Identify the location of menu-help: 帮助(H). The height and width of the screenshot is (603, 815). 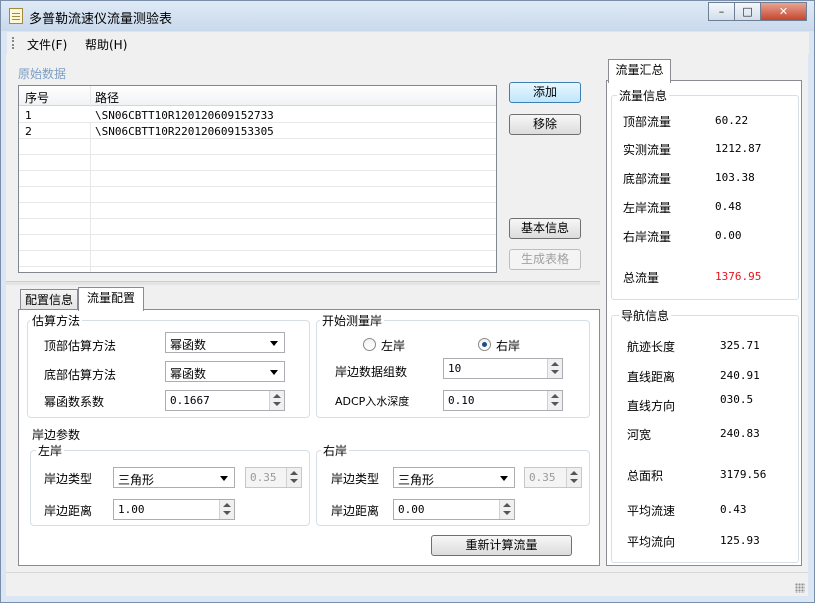
(106, 44).